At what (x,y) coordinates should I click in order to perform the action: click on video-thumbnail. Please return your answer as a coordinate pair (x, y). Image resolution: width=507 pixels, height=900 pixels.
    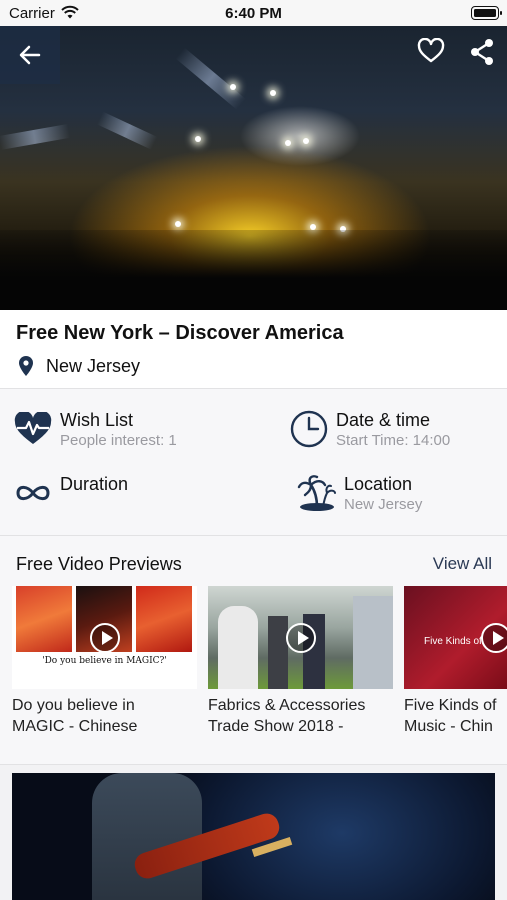
    Looking at the image, I should click on (300, 637).